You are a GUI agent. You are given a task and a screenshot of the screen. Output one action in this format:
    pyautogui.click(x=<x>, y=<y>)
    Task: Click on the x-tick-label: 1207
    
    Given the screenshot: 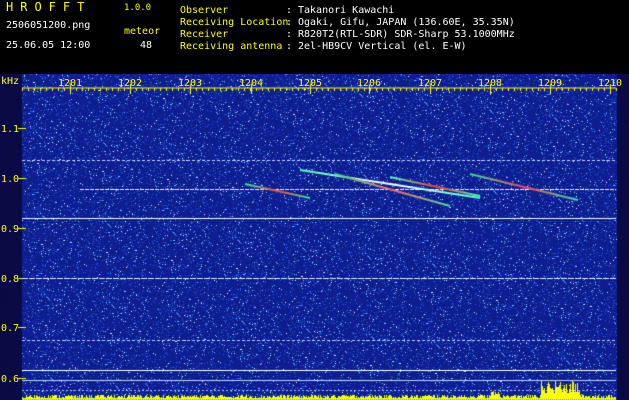 What is the action you would take?
    pyautogui.click(x=430, y=83)
    